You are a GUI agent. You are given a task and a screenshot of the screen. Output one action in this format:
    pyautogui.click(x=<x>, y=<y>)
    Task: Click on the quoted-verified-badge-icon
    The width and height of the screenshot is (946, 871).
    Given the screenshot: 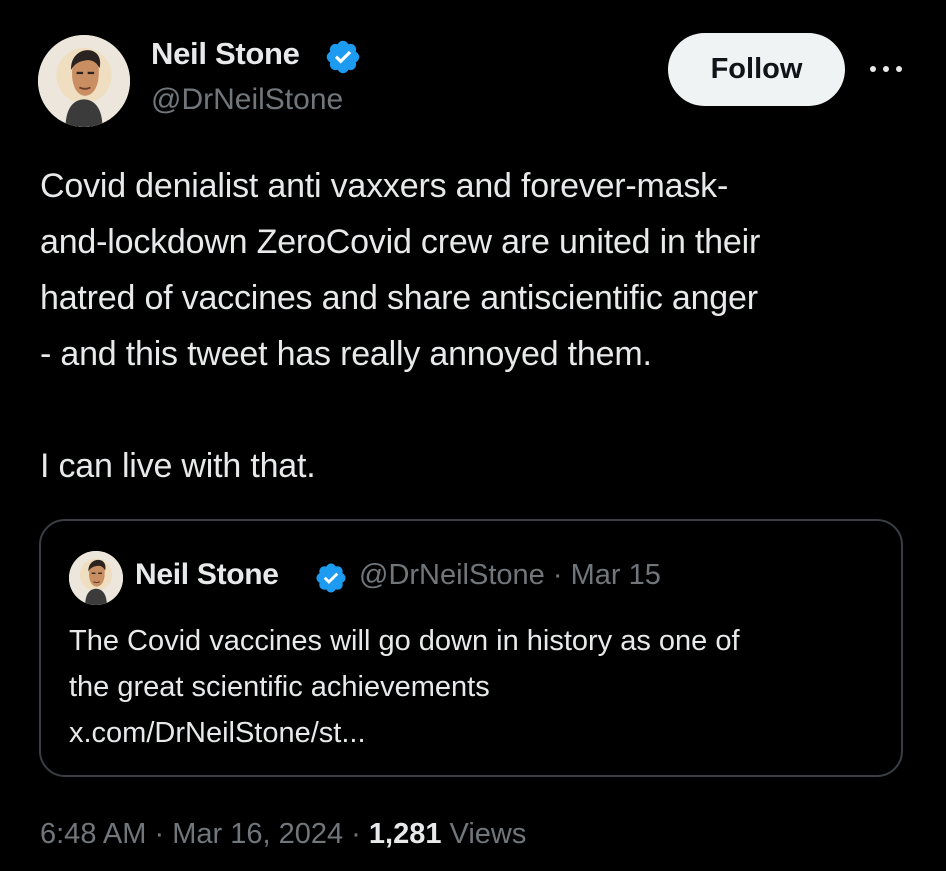 What is the action you would take?
    pyautogui.click(x=331, y=578)
    